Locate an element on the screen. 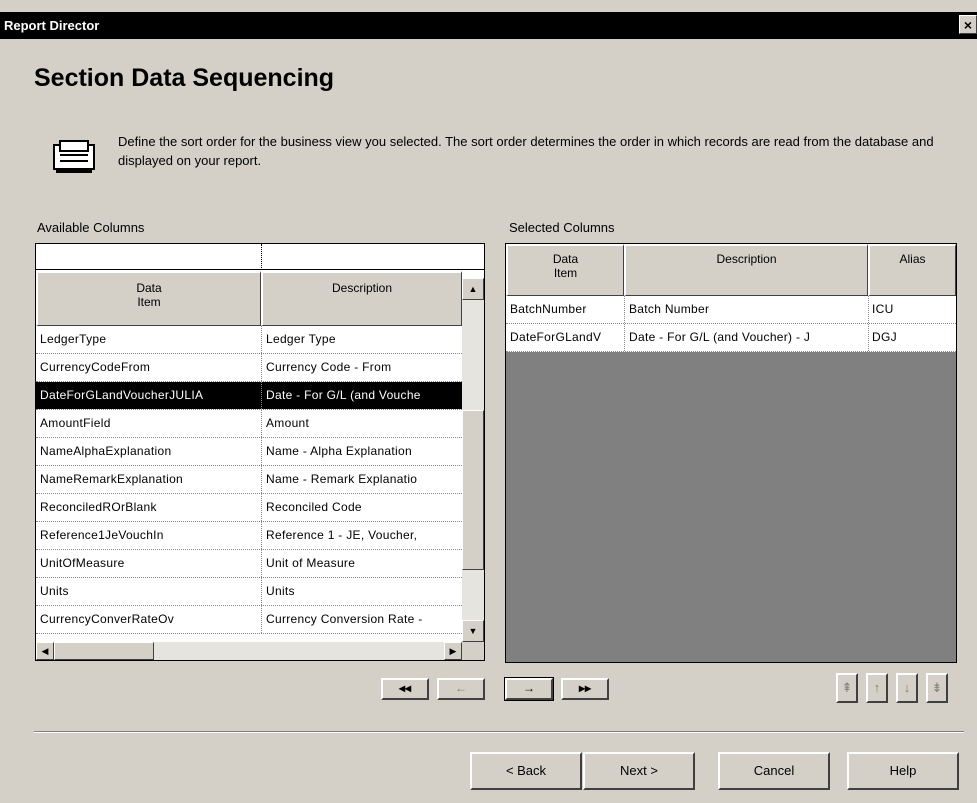  table-row: UnitOfMeasure Unit of Measure is located at coordinates (249, 564).